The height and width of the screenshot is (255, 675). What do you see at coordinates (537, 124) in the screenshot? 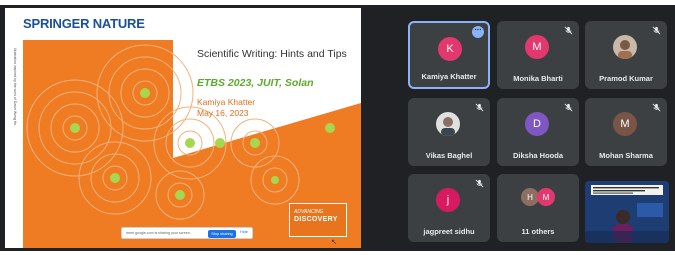
I see `avatar: D` at bounding box center [537, 124].